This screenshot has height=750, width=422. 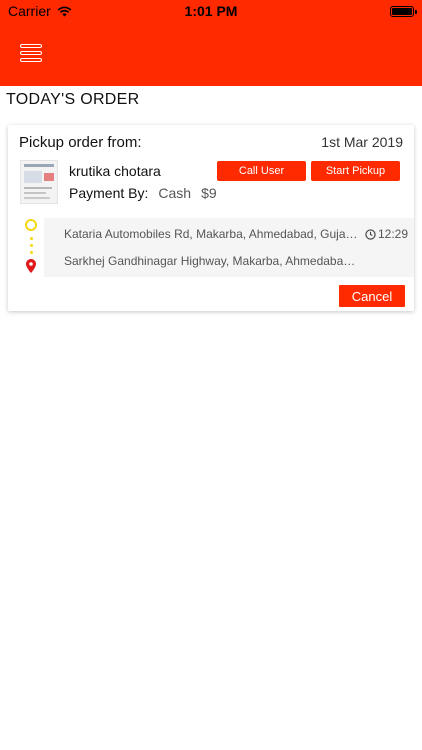 What do you see at coordinates (109, 193) in the screenshot?
I see `payment-label: Payment By:` at bounding box center [109, 193].